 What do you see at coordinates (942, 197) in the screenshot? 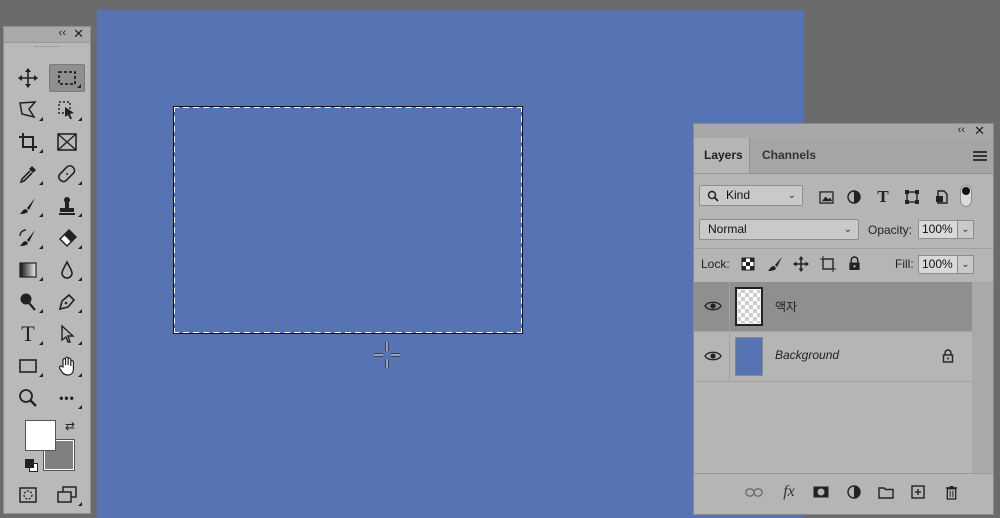
I see `filter-smart-object-button` at bounding box center [942, 197].